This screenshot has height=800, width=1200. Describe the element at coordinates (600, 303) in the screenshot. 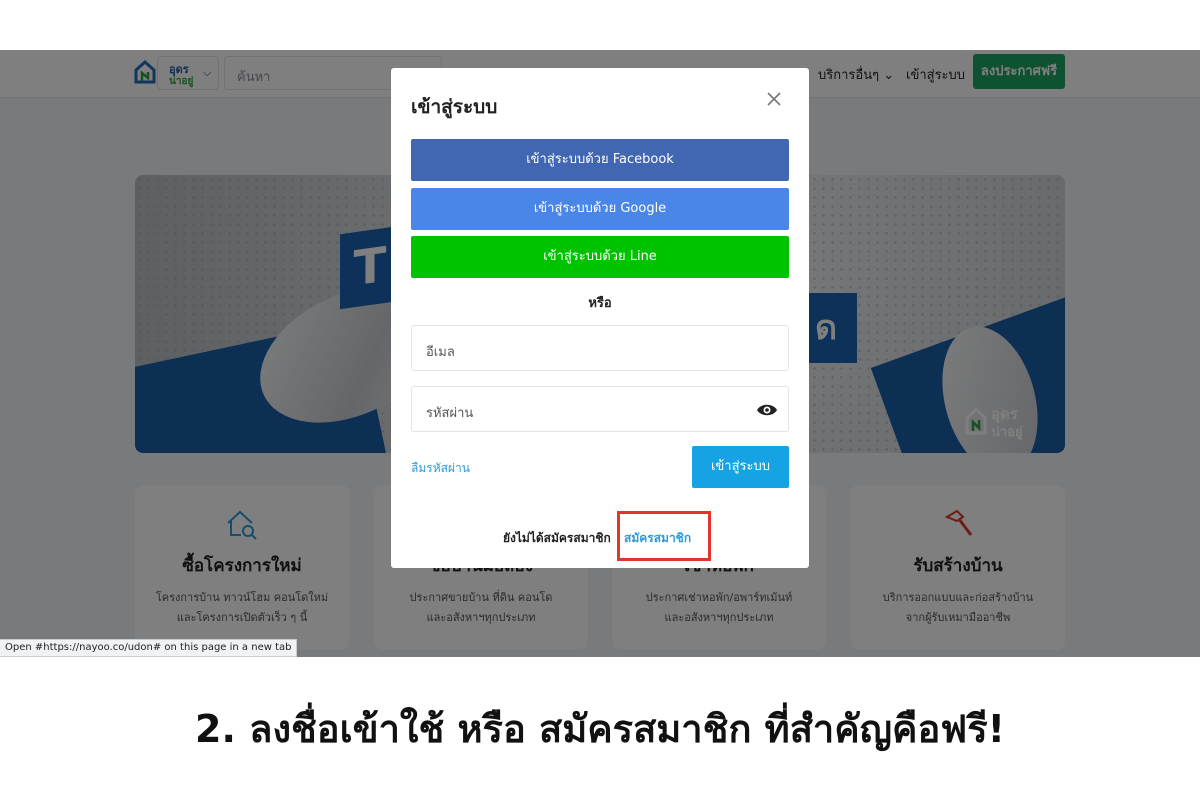

I see `or-divider: หรือ` at that location.